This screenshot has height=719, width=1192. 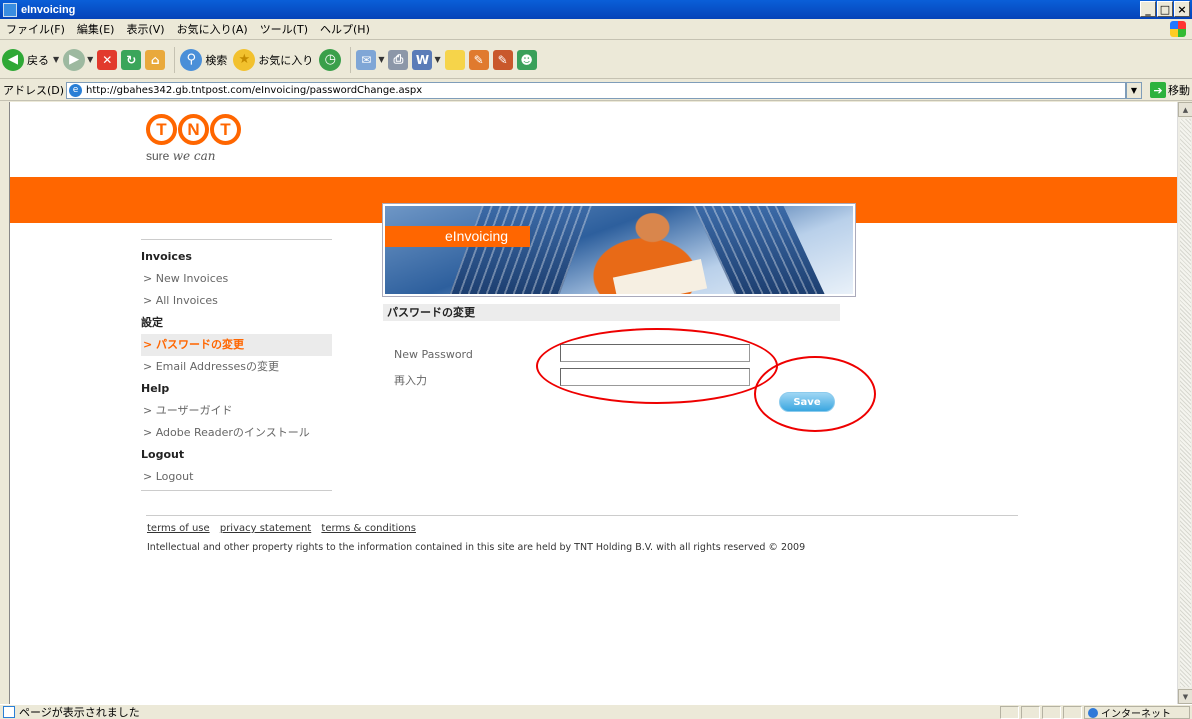 What do you see at coordinates (422, 59) in the screenshot?
I see `edit-word-icon: W` at bounding box center [422, 59].